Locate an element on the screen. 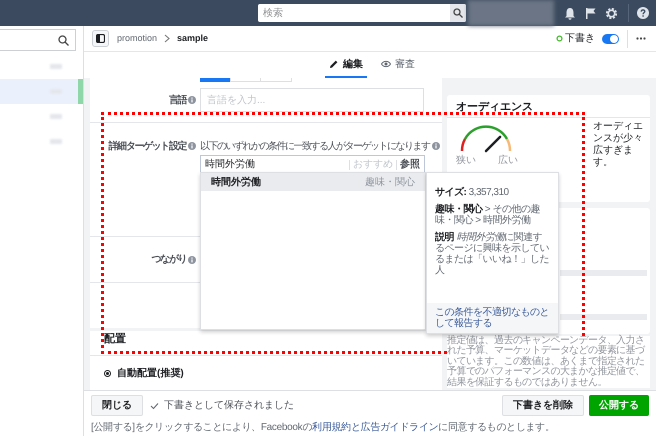  search-button is located at coordinates (458, 13).